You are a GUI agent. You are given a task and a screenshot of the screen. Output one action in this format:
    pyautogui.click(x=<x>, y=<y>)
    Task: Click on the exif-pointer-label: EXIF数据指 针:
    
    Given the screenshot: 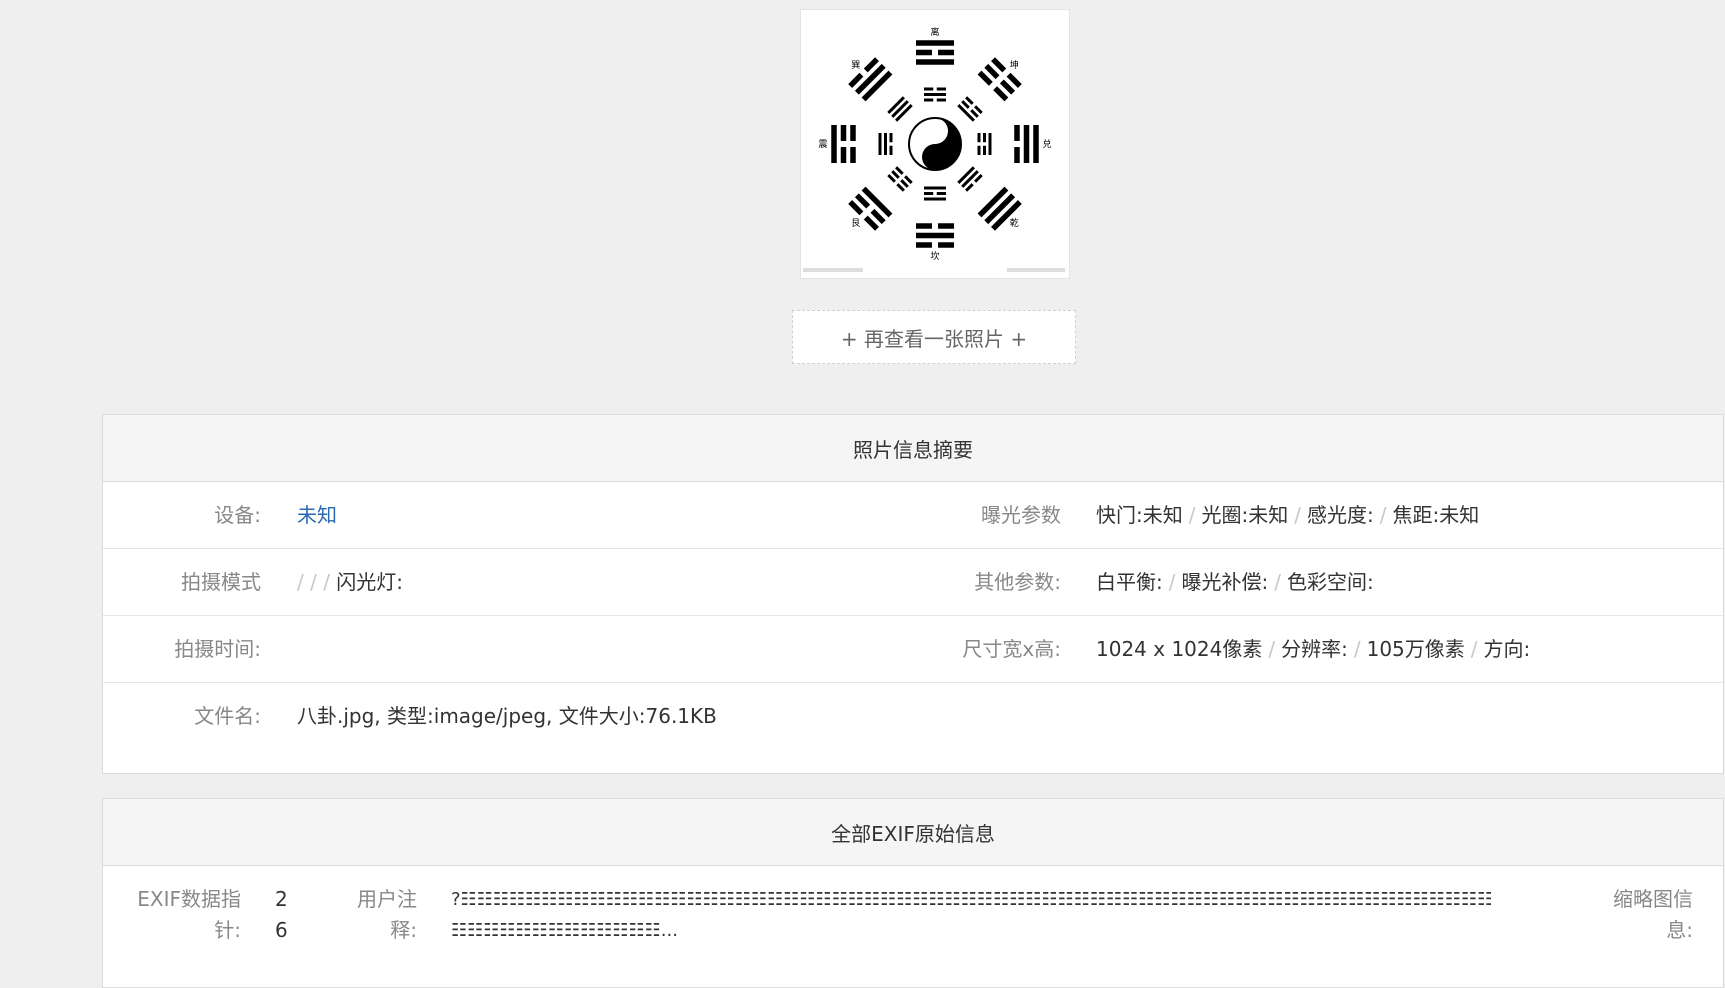 What is the action you would take?
    pyautogui.click(x=177, y=915)
    